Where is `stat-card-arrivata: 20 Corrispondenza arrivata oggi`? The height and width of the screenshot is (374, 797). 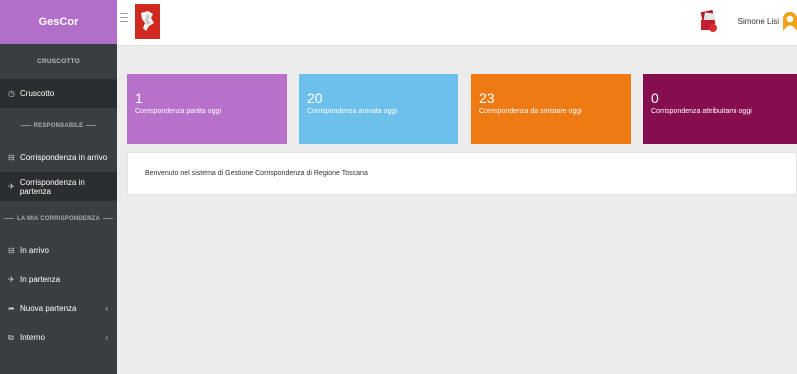
stat-card-arrivata: 20 Corrispondenza arrivata oggi is located at coordinates (378, 109).